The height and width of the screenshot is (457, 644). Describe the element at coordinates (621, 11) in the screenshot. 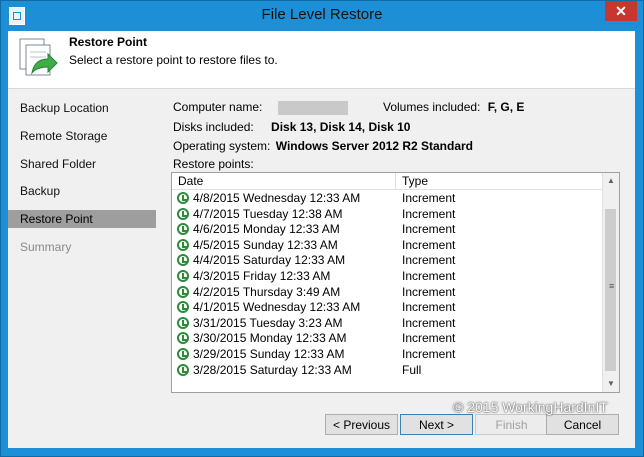

I see `close-button: ✕` at that location.